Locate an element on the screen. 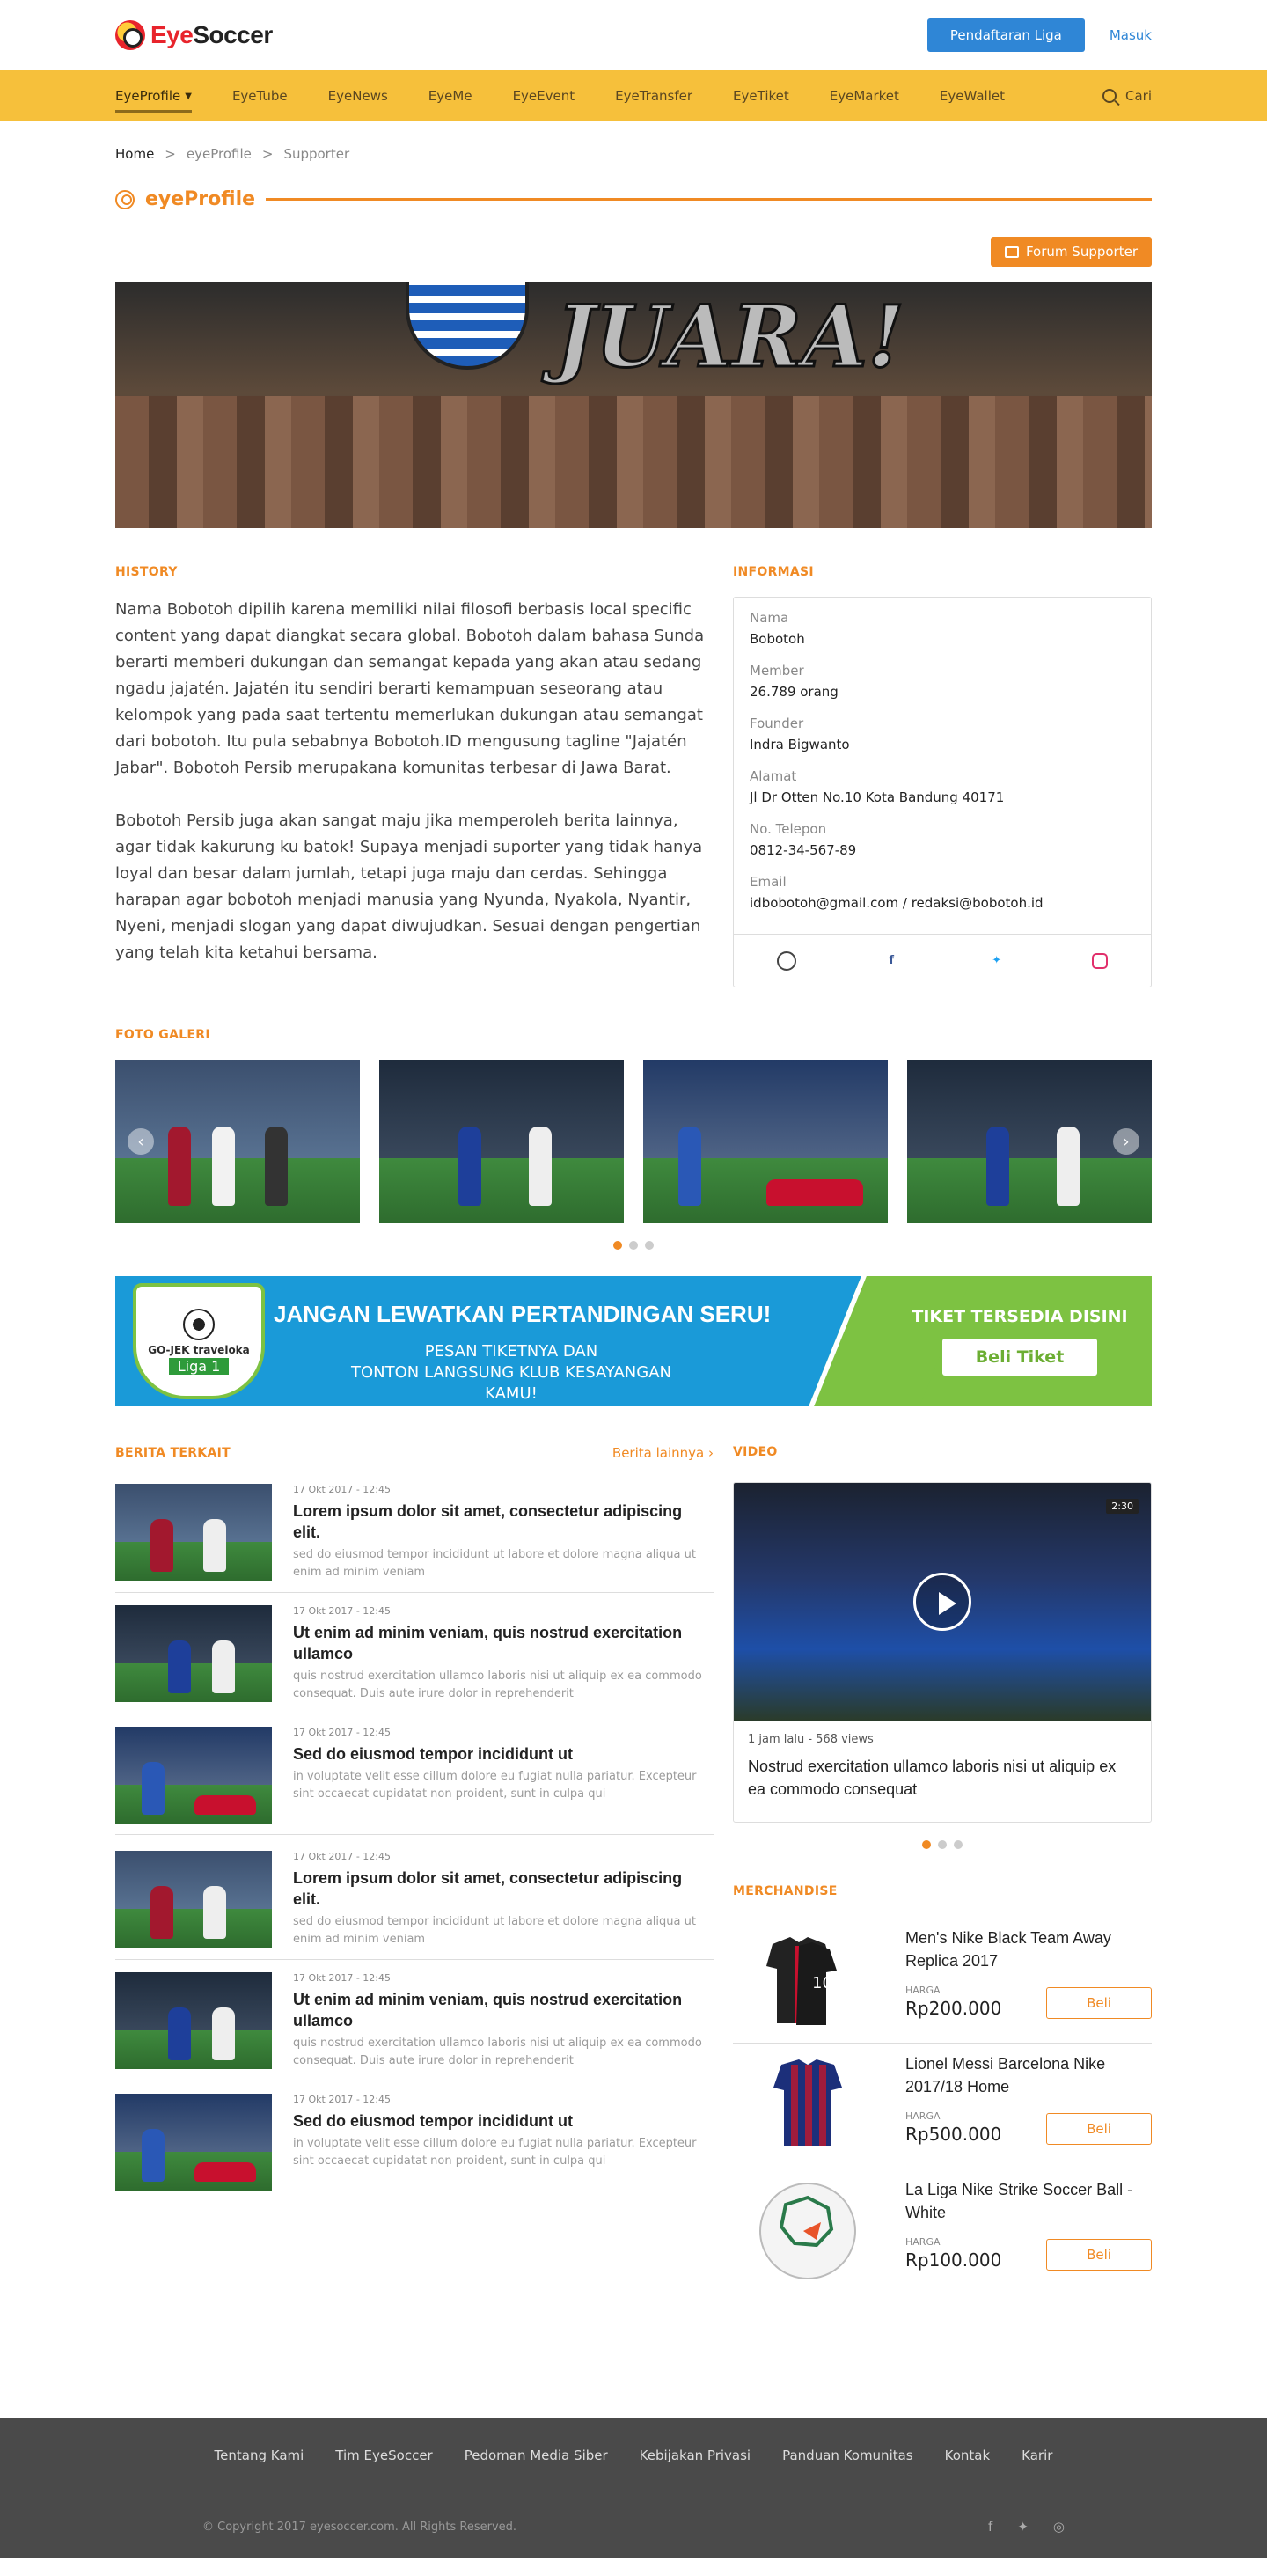  footer-link-panduan-komunitas: Panduan Komunitas is located at coordinates (847, 2455).